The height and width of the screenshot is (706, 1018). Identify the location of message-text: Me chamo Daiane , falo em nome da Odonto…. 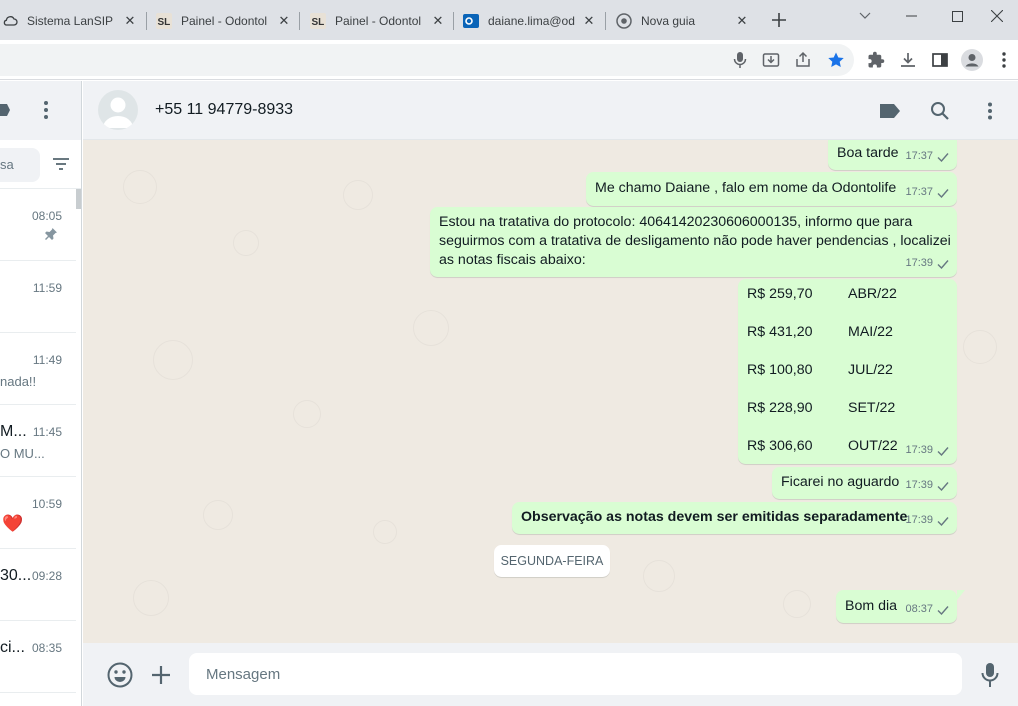
(746, 188).